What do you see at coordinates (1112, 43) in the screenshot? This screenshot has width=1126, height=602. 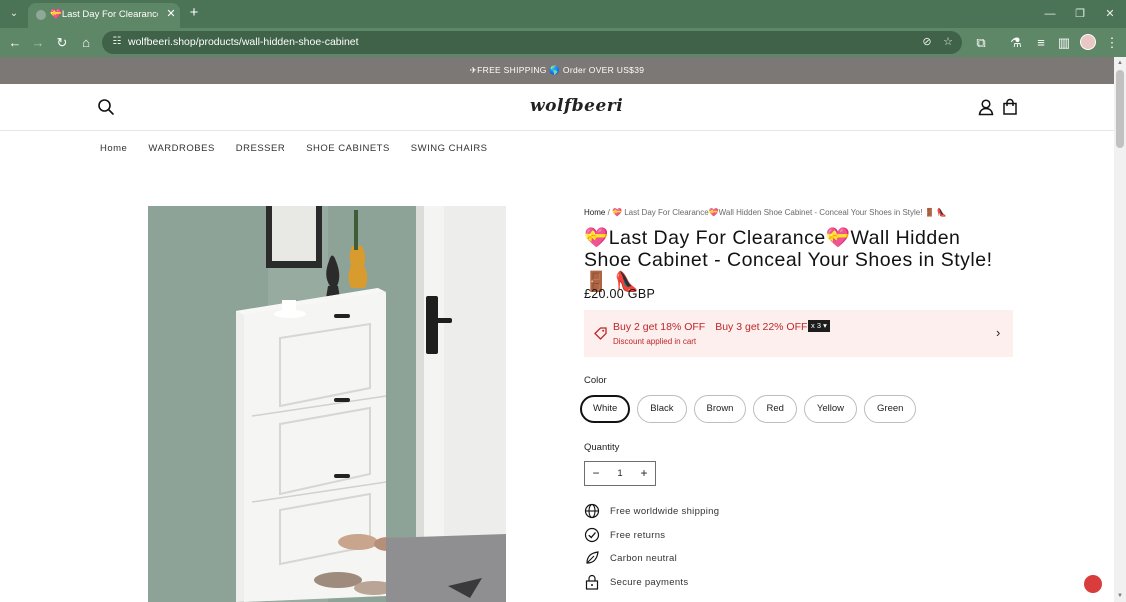 I see `menu-dots-icon: ⋮` at bounding box center [1112, 43].